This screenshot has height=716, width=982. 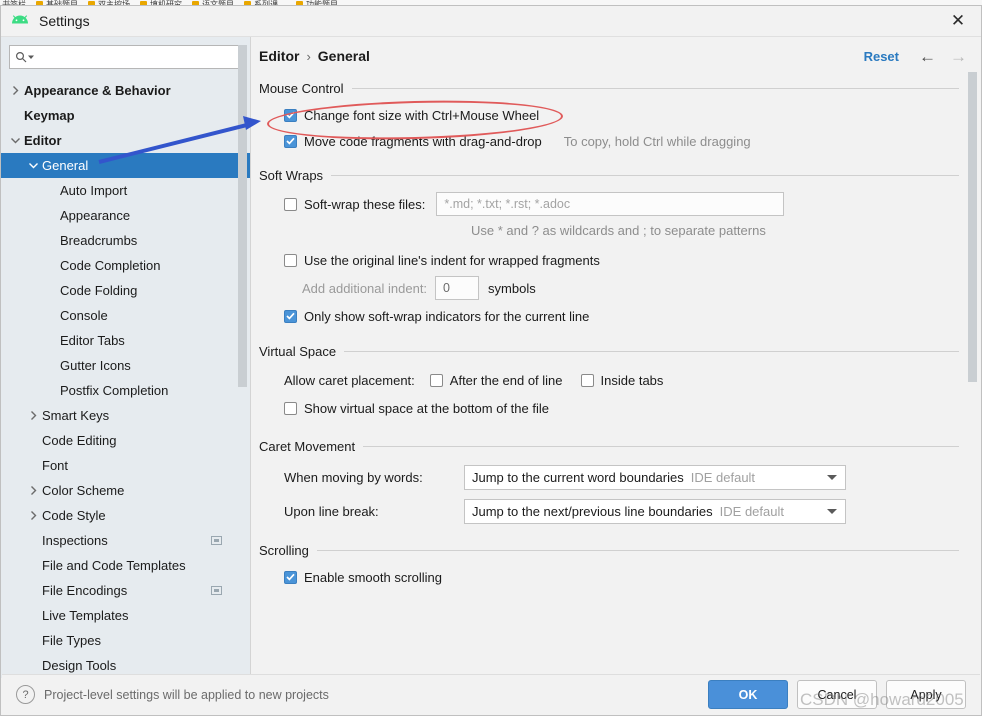 I want to click on close-icon: ✕, so click(x=958, y=21).